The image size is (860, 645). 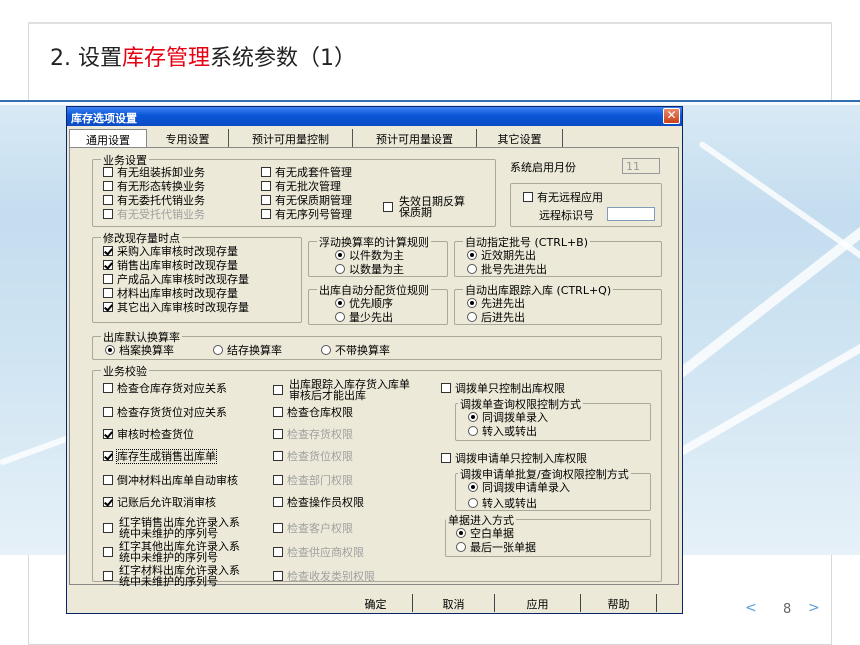 What do you see at coordinates (814, 608) in the screenshot?
I see `next-page-icon: >` at bounding box center [814, 608].